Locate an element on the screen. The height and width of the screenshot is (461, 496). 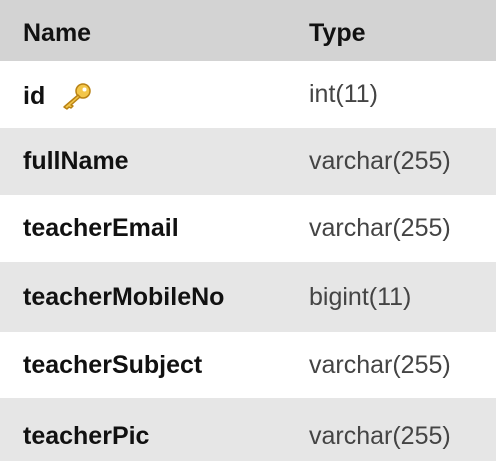
column-type-cell: int(11) is located at coordinates (344, 94).